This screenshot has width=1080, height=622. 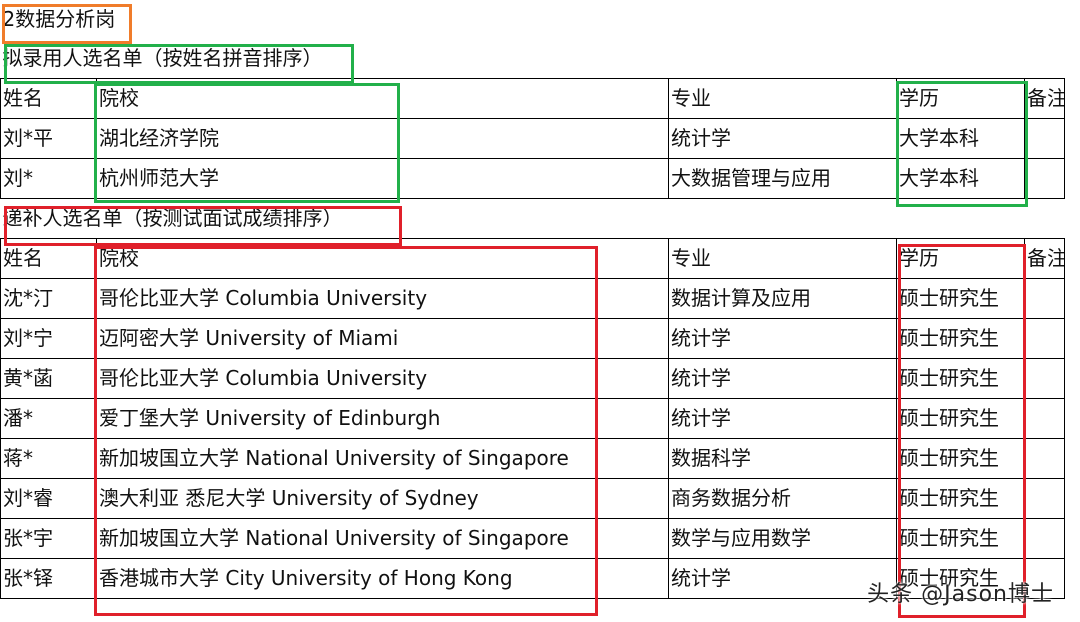 What do you see at coordinates (48, 498) in the screenshot?
I see `list2-cell: 刘*睿` at bounding box center [48, 498].